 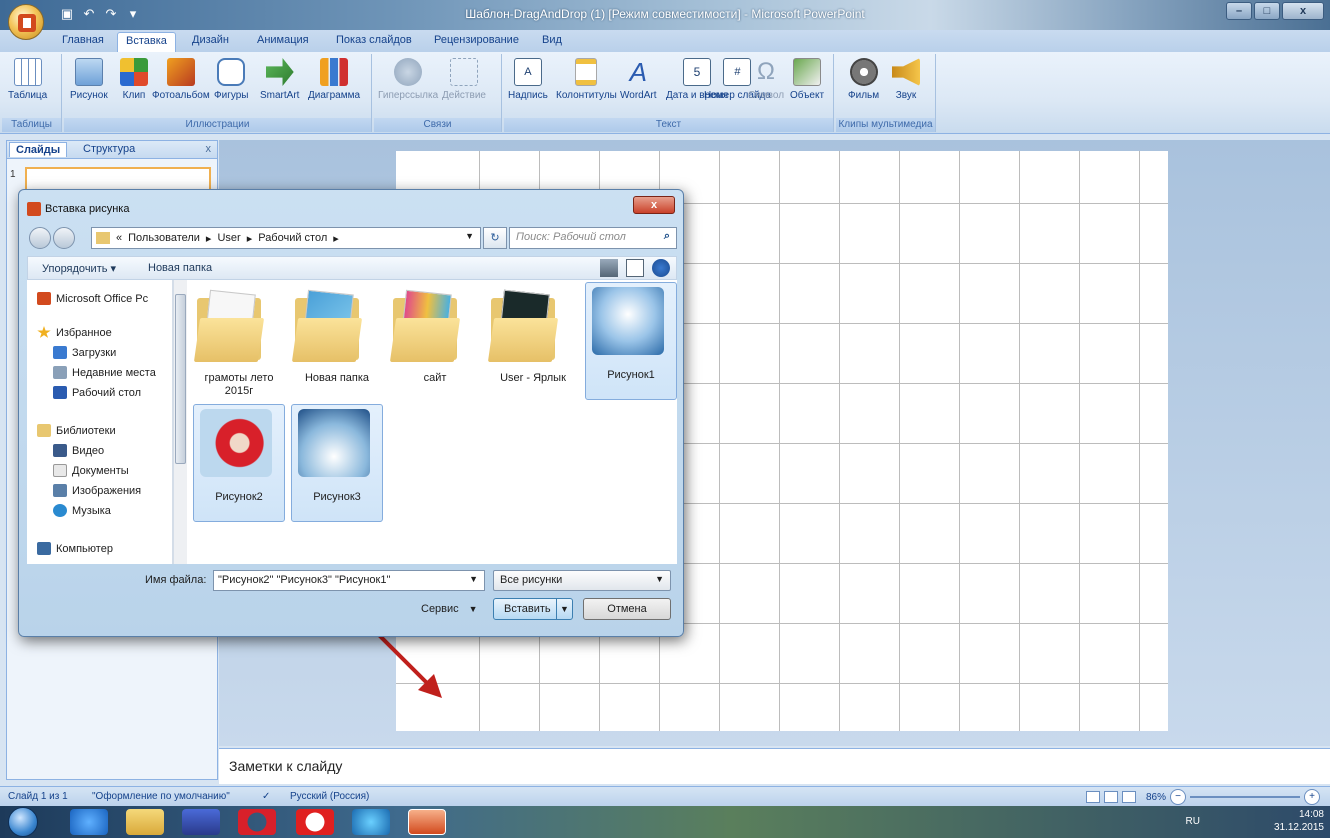 What do you see at coordinates (239, 463) in the screenshot?
I see `file-item-picture2: Рисунок2` at bounding box center [239, 463].